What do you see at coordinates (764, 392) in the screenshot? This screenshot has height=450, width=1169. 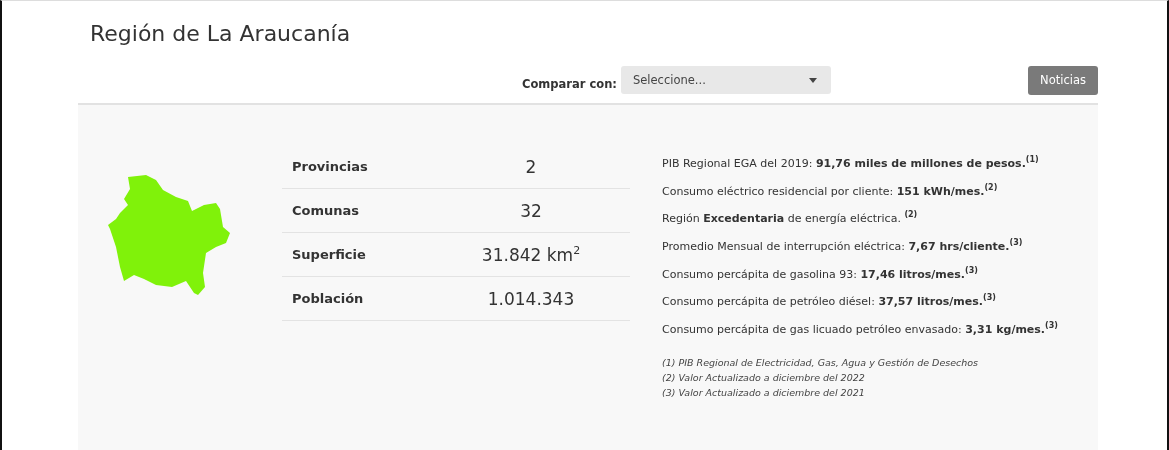 I see `footnote-text: (3) Valor Actualizado a diciembre del 2021` at bounding box center [764, 392].